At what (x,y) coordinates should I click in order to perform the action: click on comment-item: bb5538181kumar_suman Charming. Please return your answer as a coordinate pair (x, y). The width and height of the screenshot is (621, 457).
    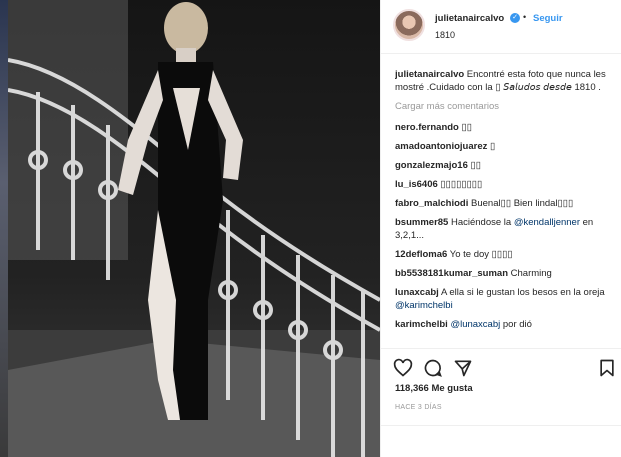
    Looking at the image, I should click on (504, 273).